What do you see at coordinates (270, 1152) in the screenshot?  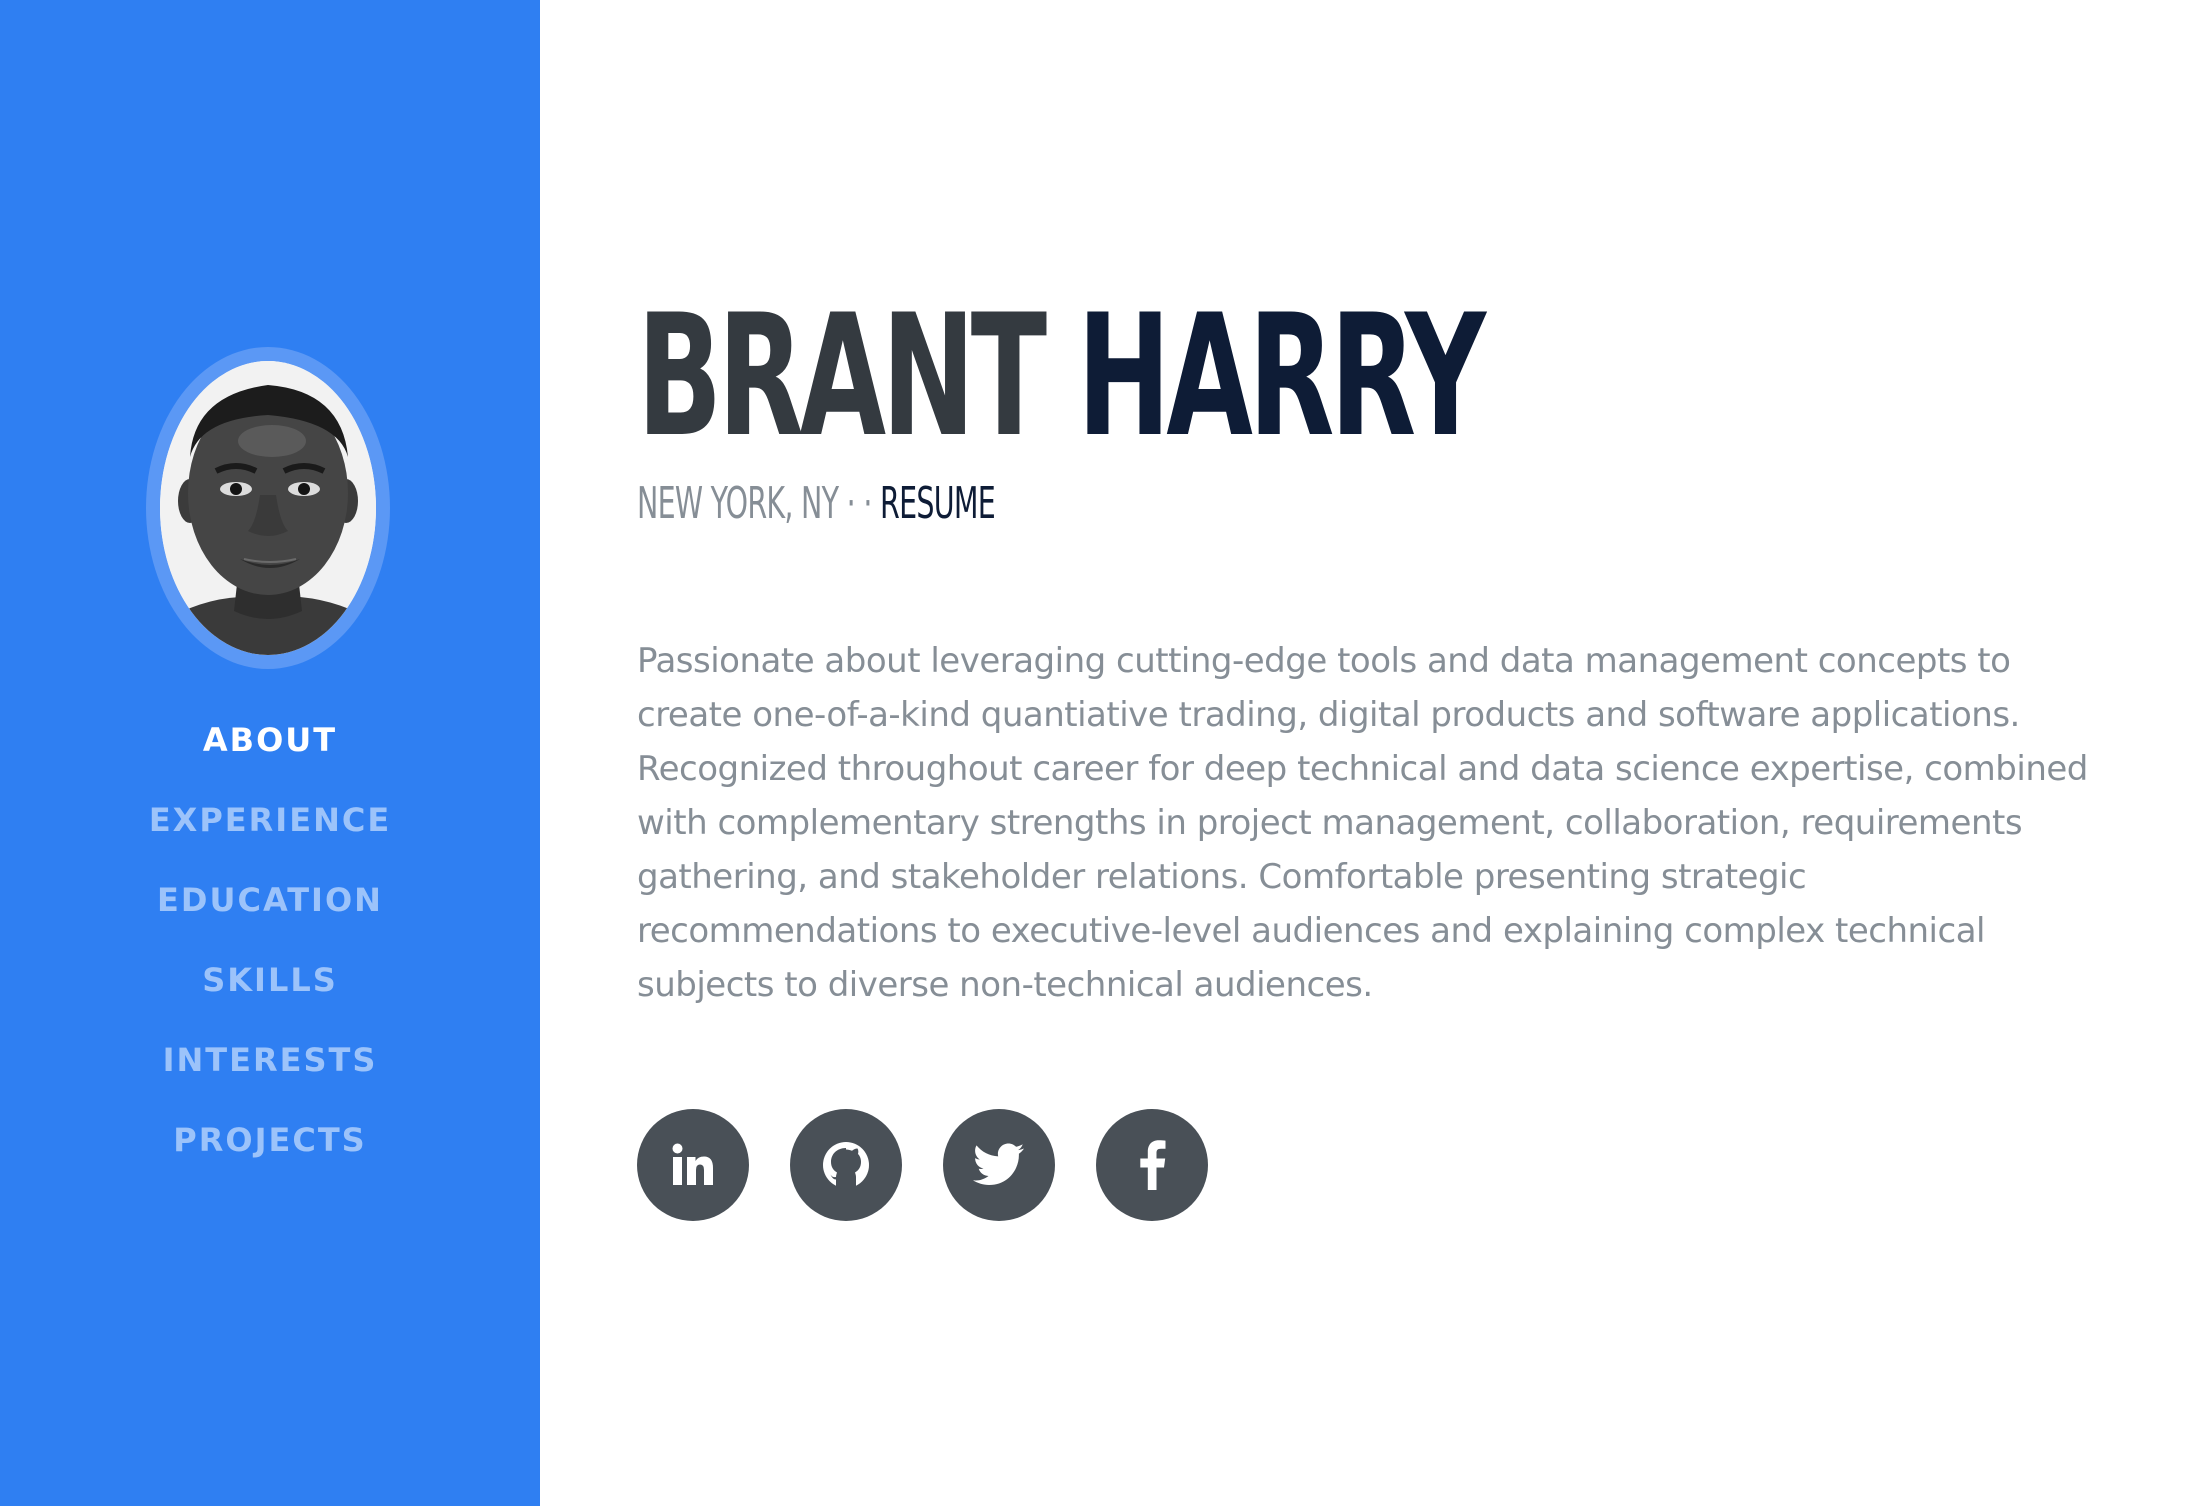 I see `sidebar-item-projects: PROJECTS` at bounding box center [270, 1152].